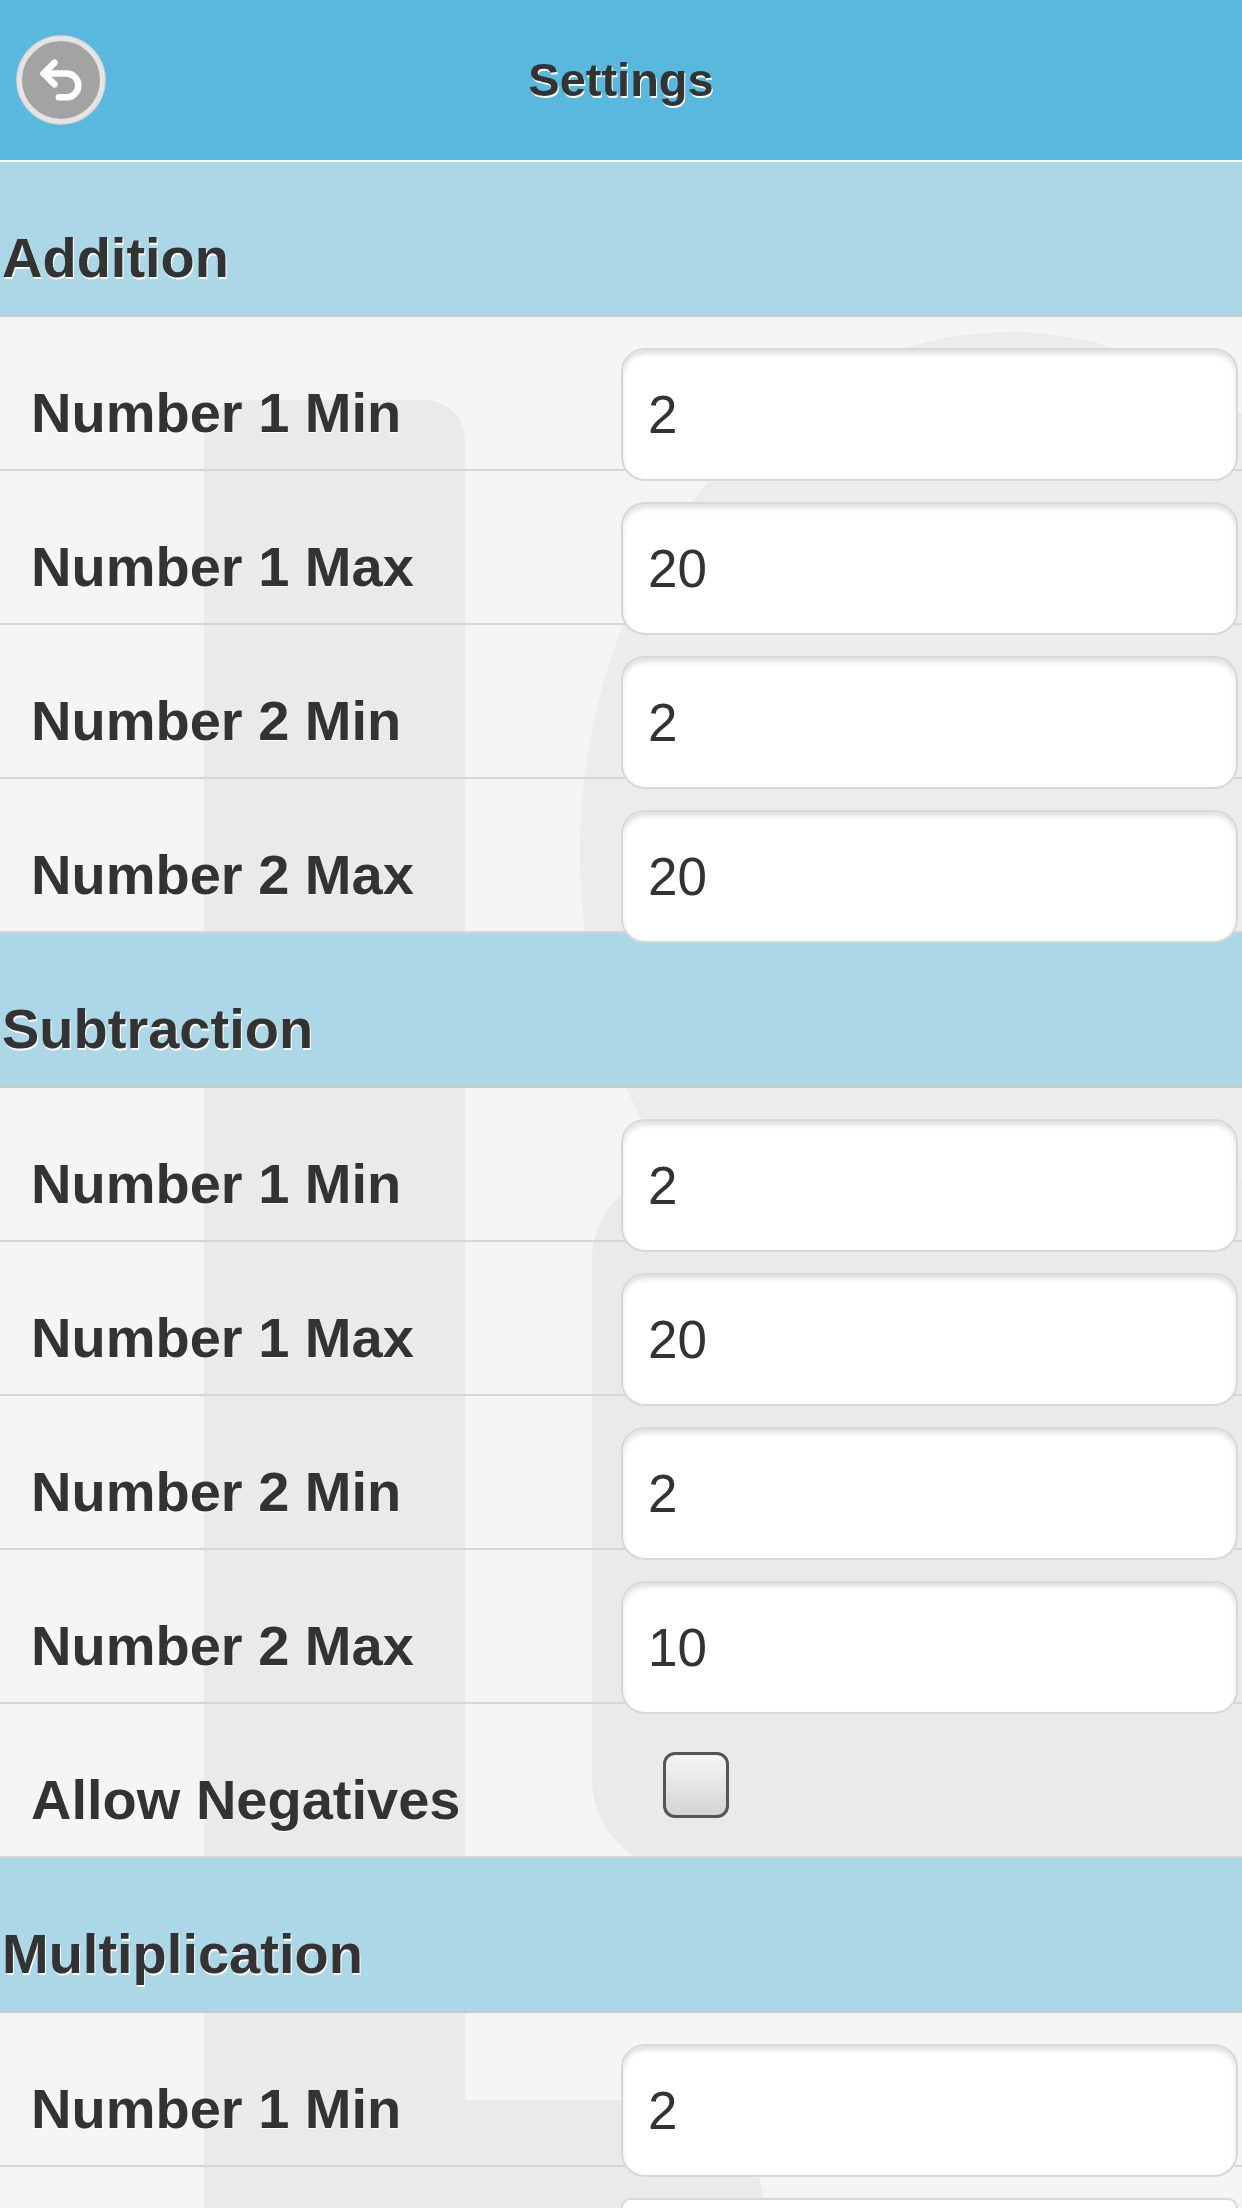 The image size is (1242, 2208). What do you see at coordinates (621, 79) in the screenshot?
I see `page-title: Settings` at bounding box center [621, 79].